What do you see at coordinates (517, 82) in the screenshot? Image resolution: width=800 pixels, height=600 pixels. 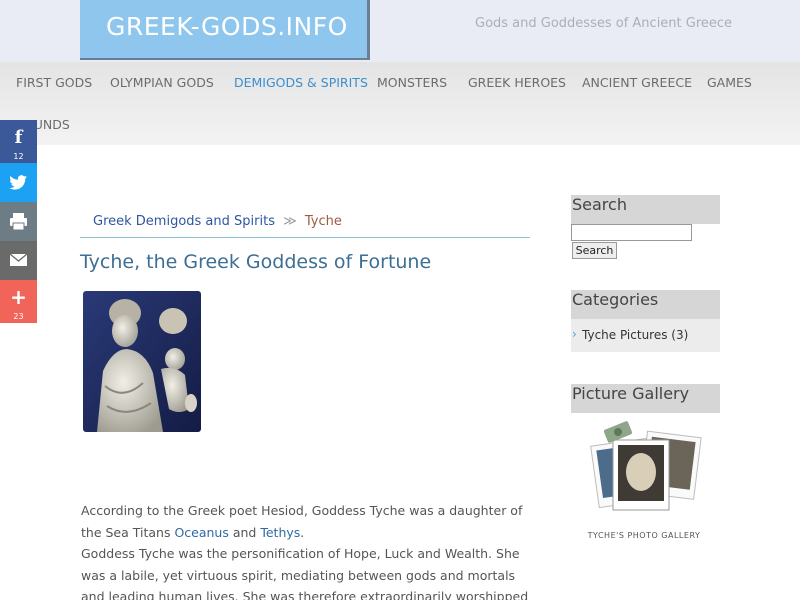 I see `nav-item-greek-heroes: GREEK HEROES` at bounding box center [517, 82].